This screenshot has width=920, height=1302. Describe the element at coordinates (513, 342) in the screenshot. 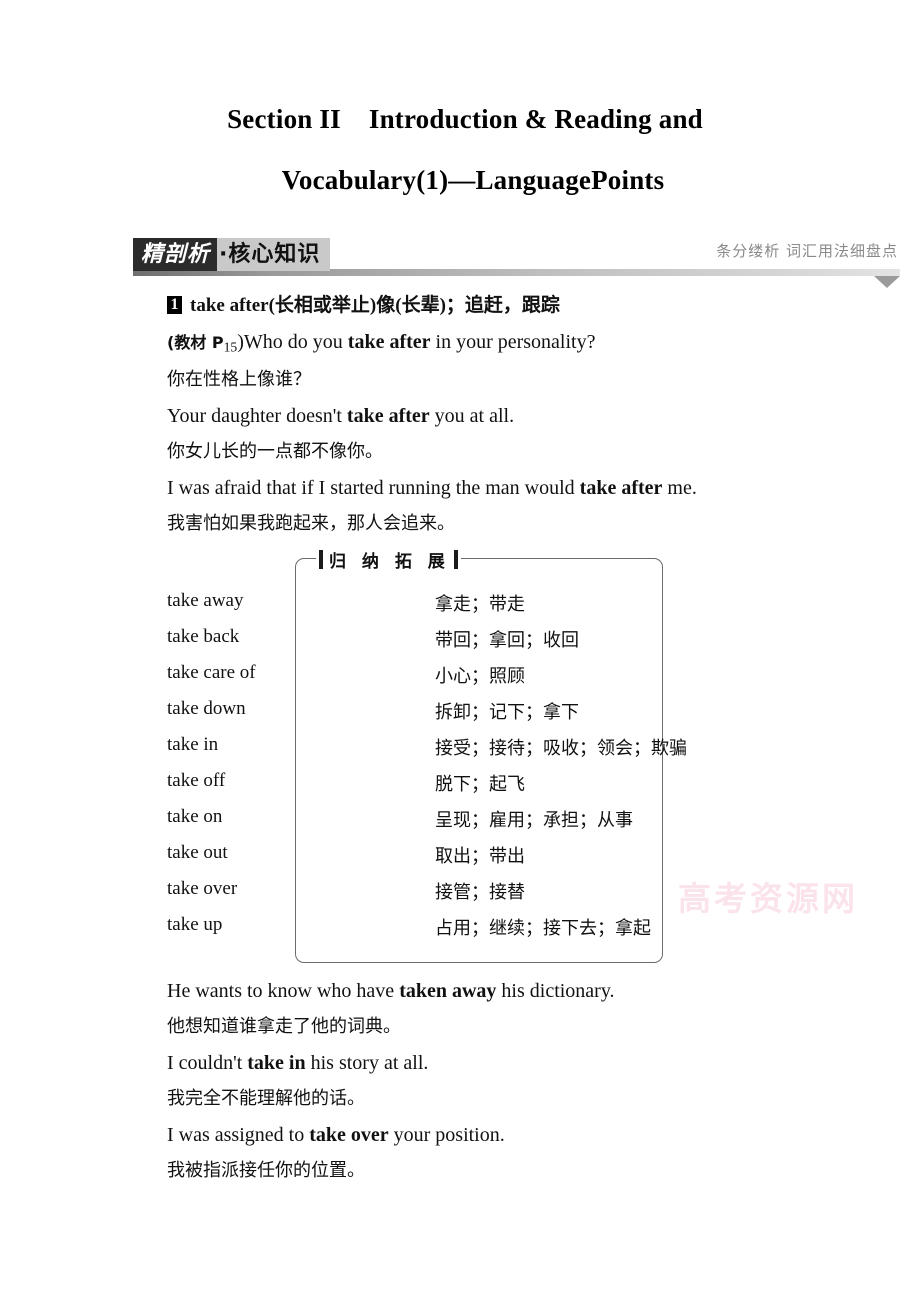

I see `example-text-post: in your personality?` at that location.